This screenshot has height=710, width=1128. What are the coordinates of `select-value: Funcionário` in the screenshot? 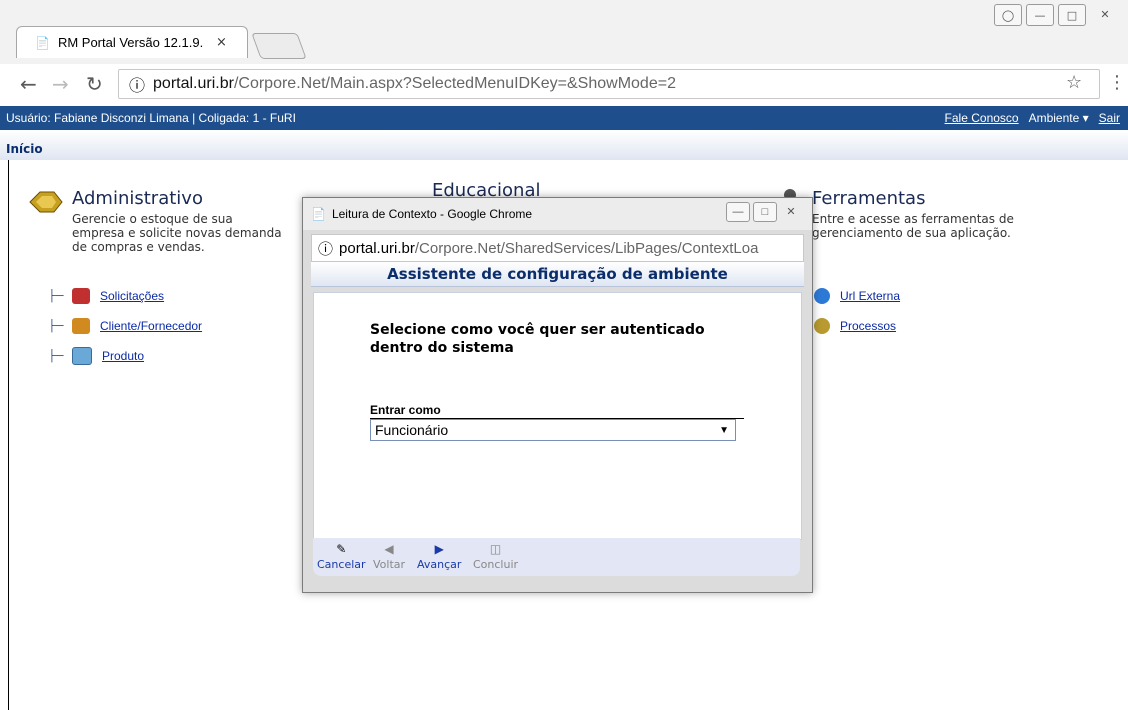 It's located at (412, 430).